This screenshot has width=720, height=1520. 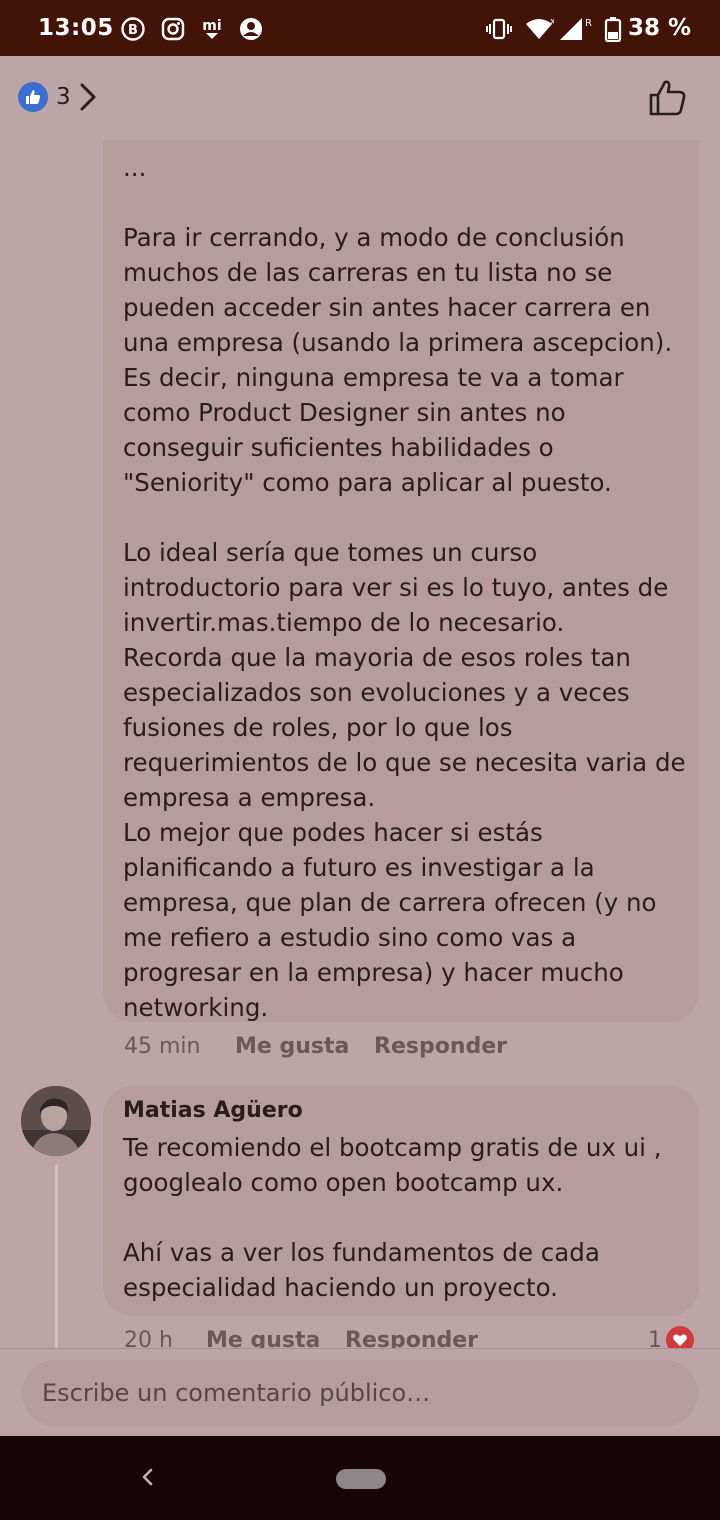 What do you see at coordinates (213, 1110) in the screenshot?
I see `comment-author: Matias Agüero` at bounding box center [213, 1110].